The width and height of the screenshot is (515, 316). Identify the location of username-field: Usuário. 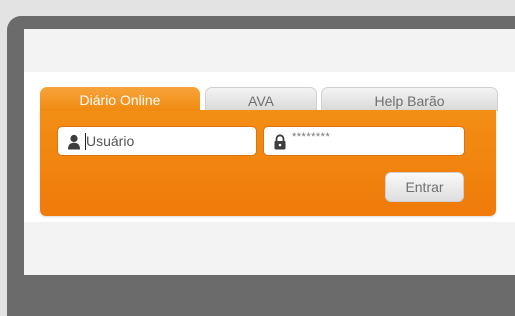
(157, 141).